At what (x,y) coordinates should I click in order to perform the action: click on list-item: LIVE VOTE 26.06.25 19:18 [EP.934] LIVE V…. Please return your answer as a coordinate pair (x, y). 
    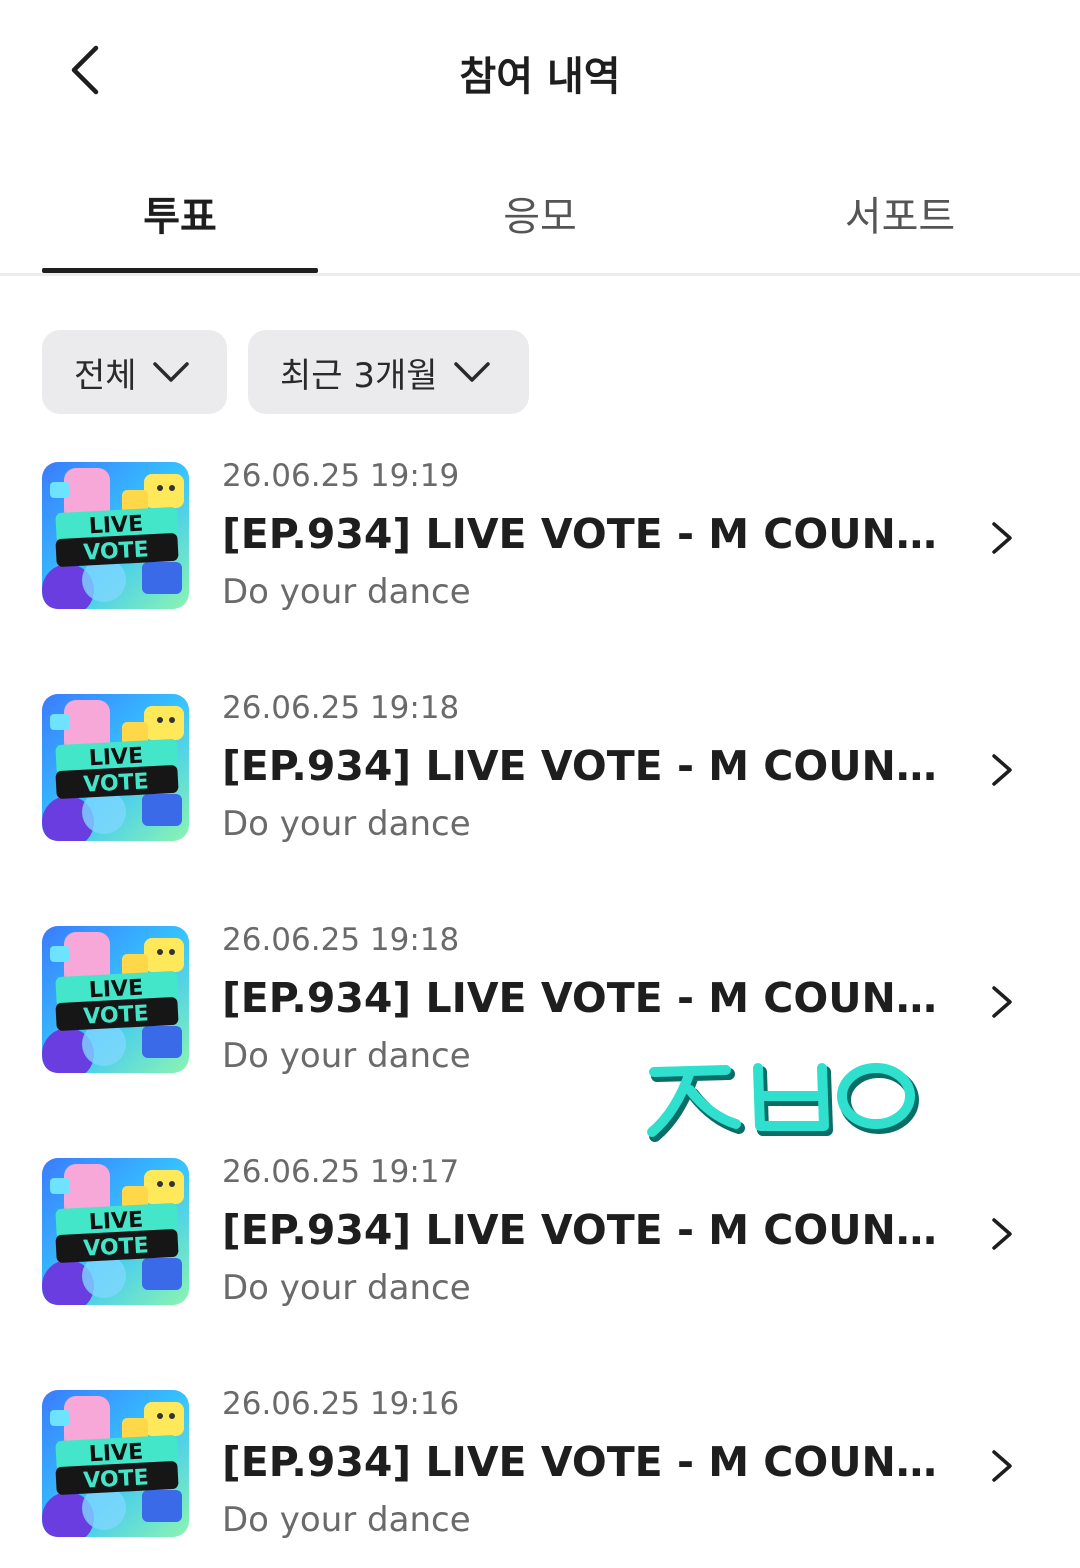
    Looking at the image, I should click on (540, 772).